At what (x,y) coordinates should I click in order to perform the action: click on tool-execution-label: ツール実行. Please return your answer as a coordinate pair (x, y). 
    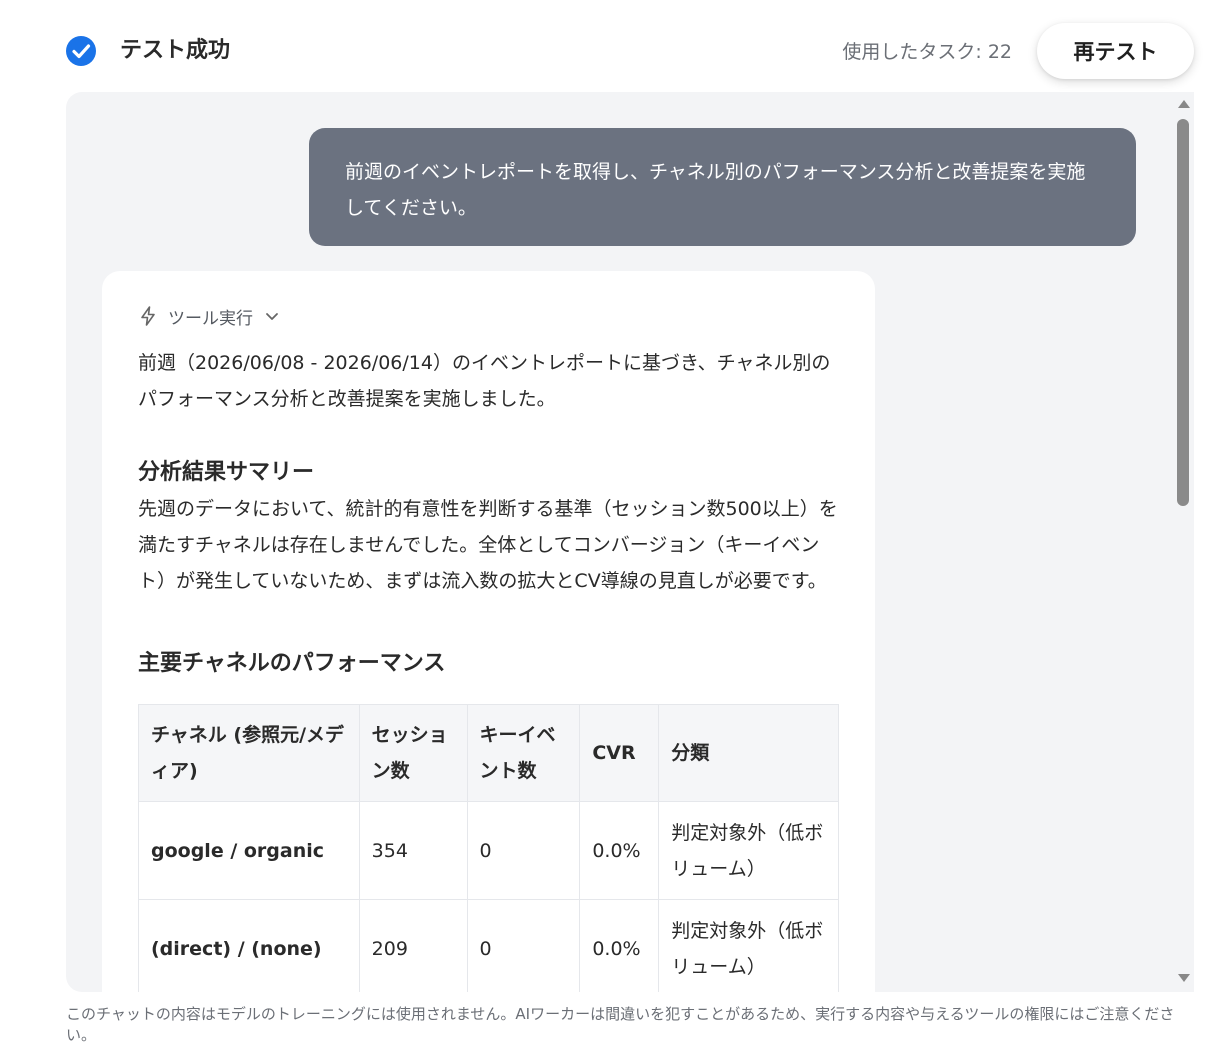
    Looking at the image, I should click on (210, 318).